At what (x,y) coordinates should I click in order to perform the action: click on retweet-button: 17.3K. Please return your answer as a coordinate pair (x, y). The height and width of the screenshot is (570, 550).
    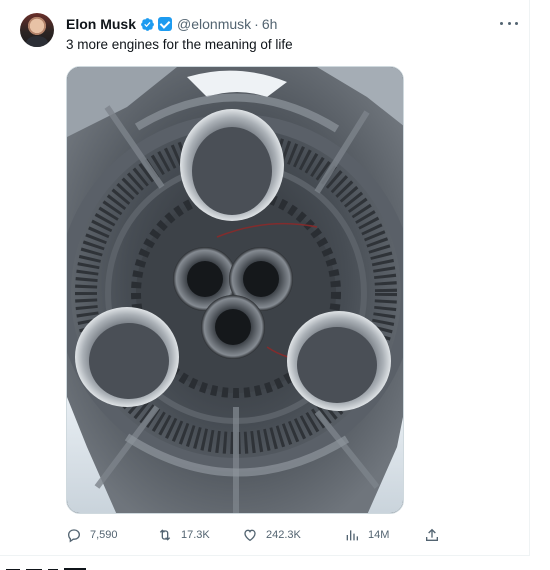
    Looking at the image, I should click on (183, 535).